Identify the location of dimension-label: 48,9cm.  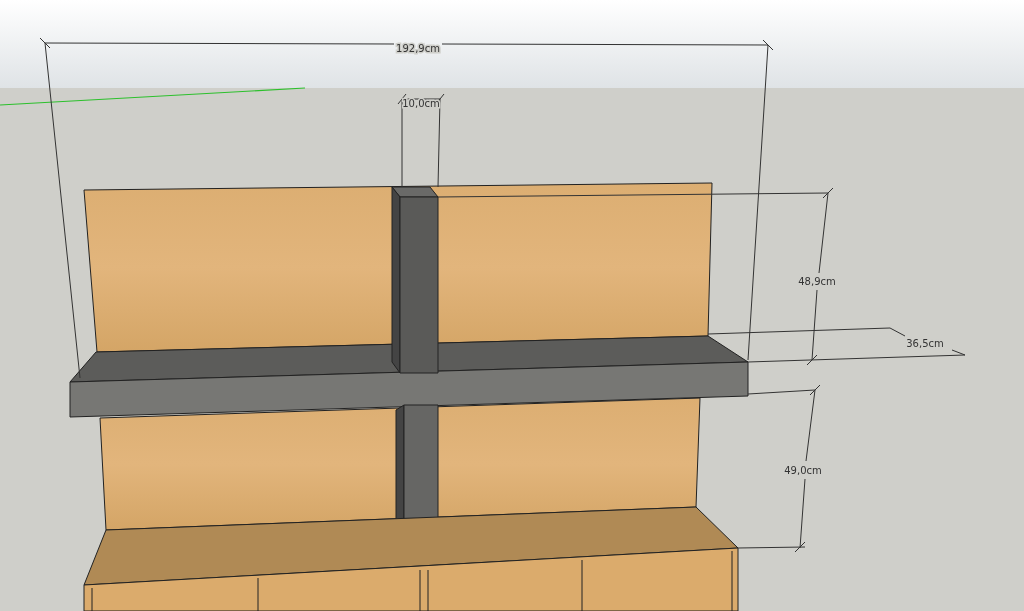
(817, 281).